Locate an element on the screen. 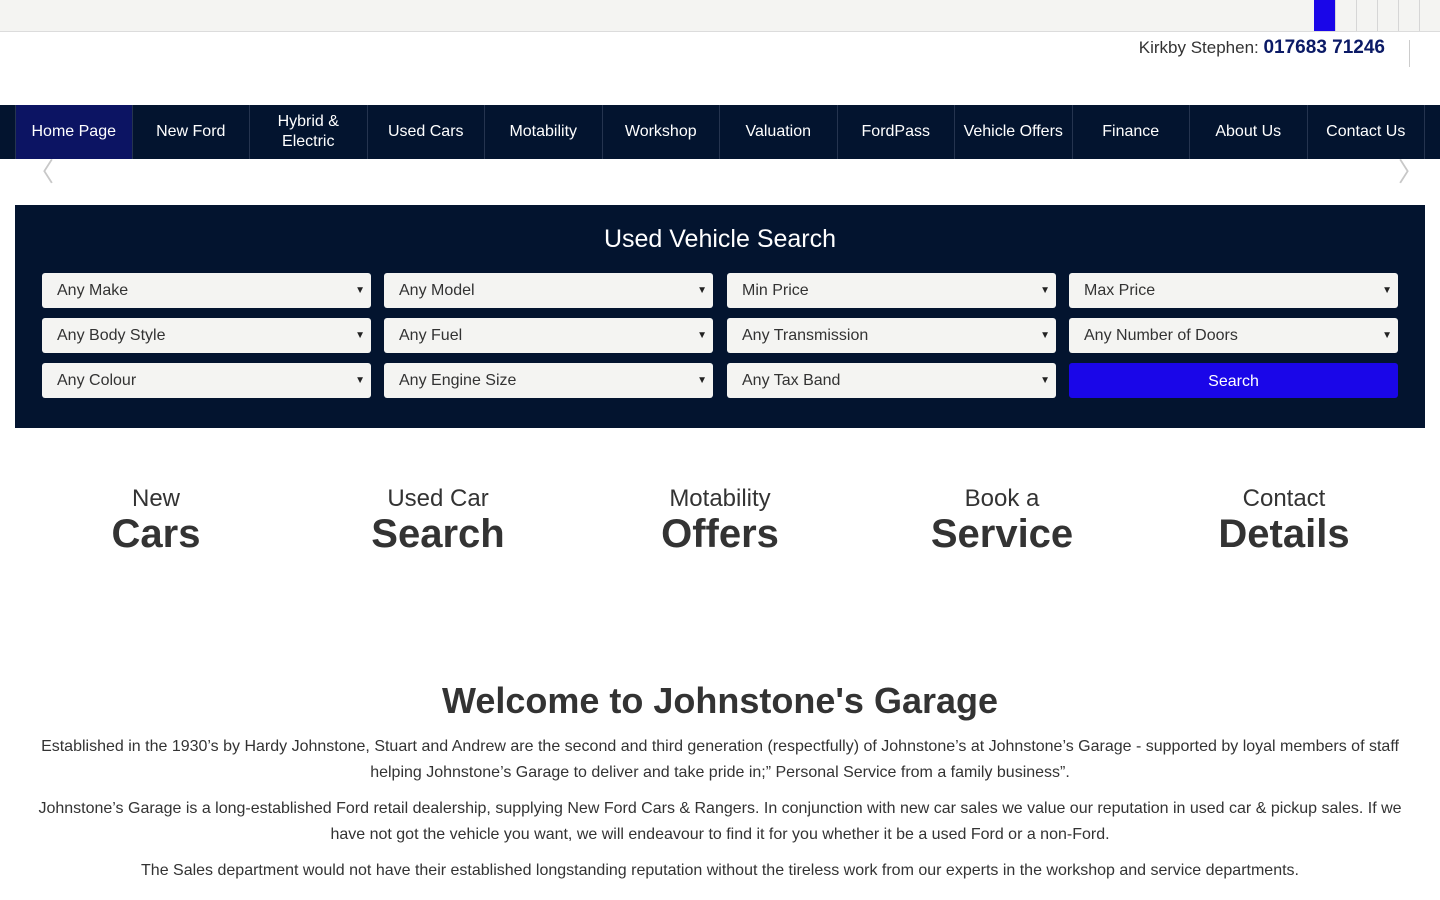 This screenshot has width=1440, height=900. colour-select-value: Any Colour is located at coordinates (97, 380).